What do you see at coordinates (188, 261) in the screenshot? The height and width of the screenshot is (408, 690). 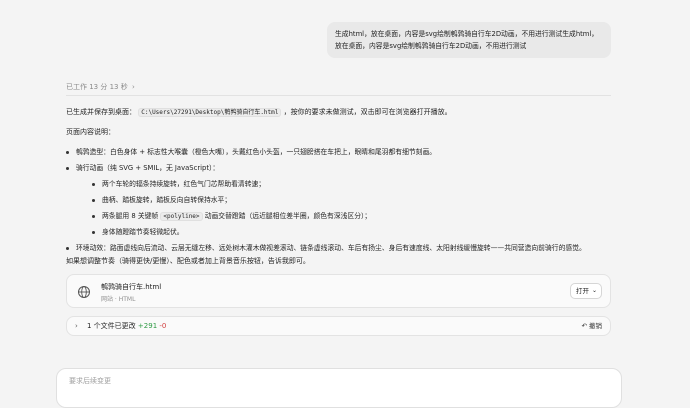 I see `followup-message: 如果想调整节奏（骑得更快/更慢）、配色或者加上背景音乐按钮，告诉我即可。` at bounding box center [188, 261].